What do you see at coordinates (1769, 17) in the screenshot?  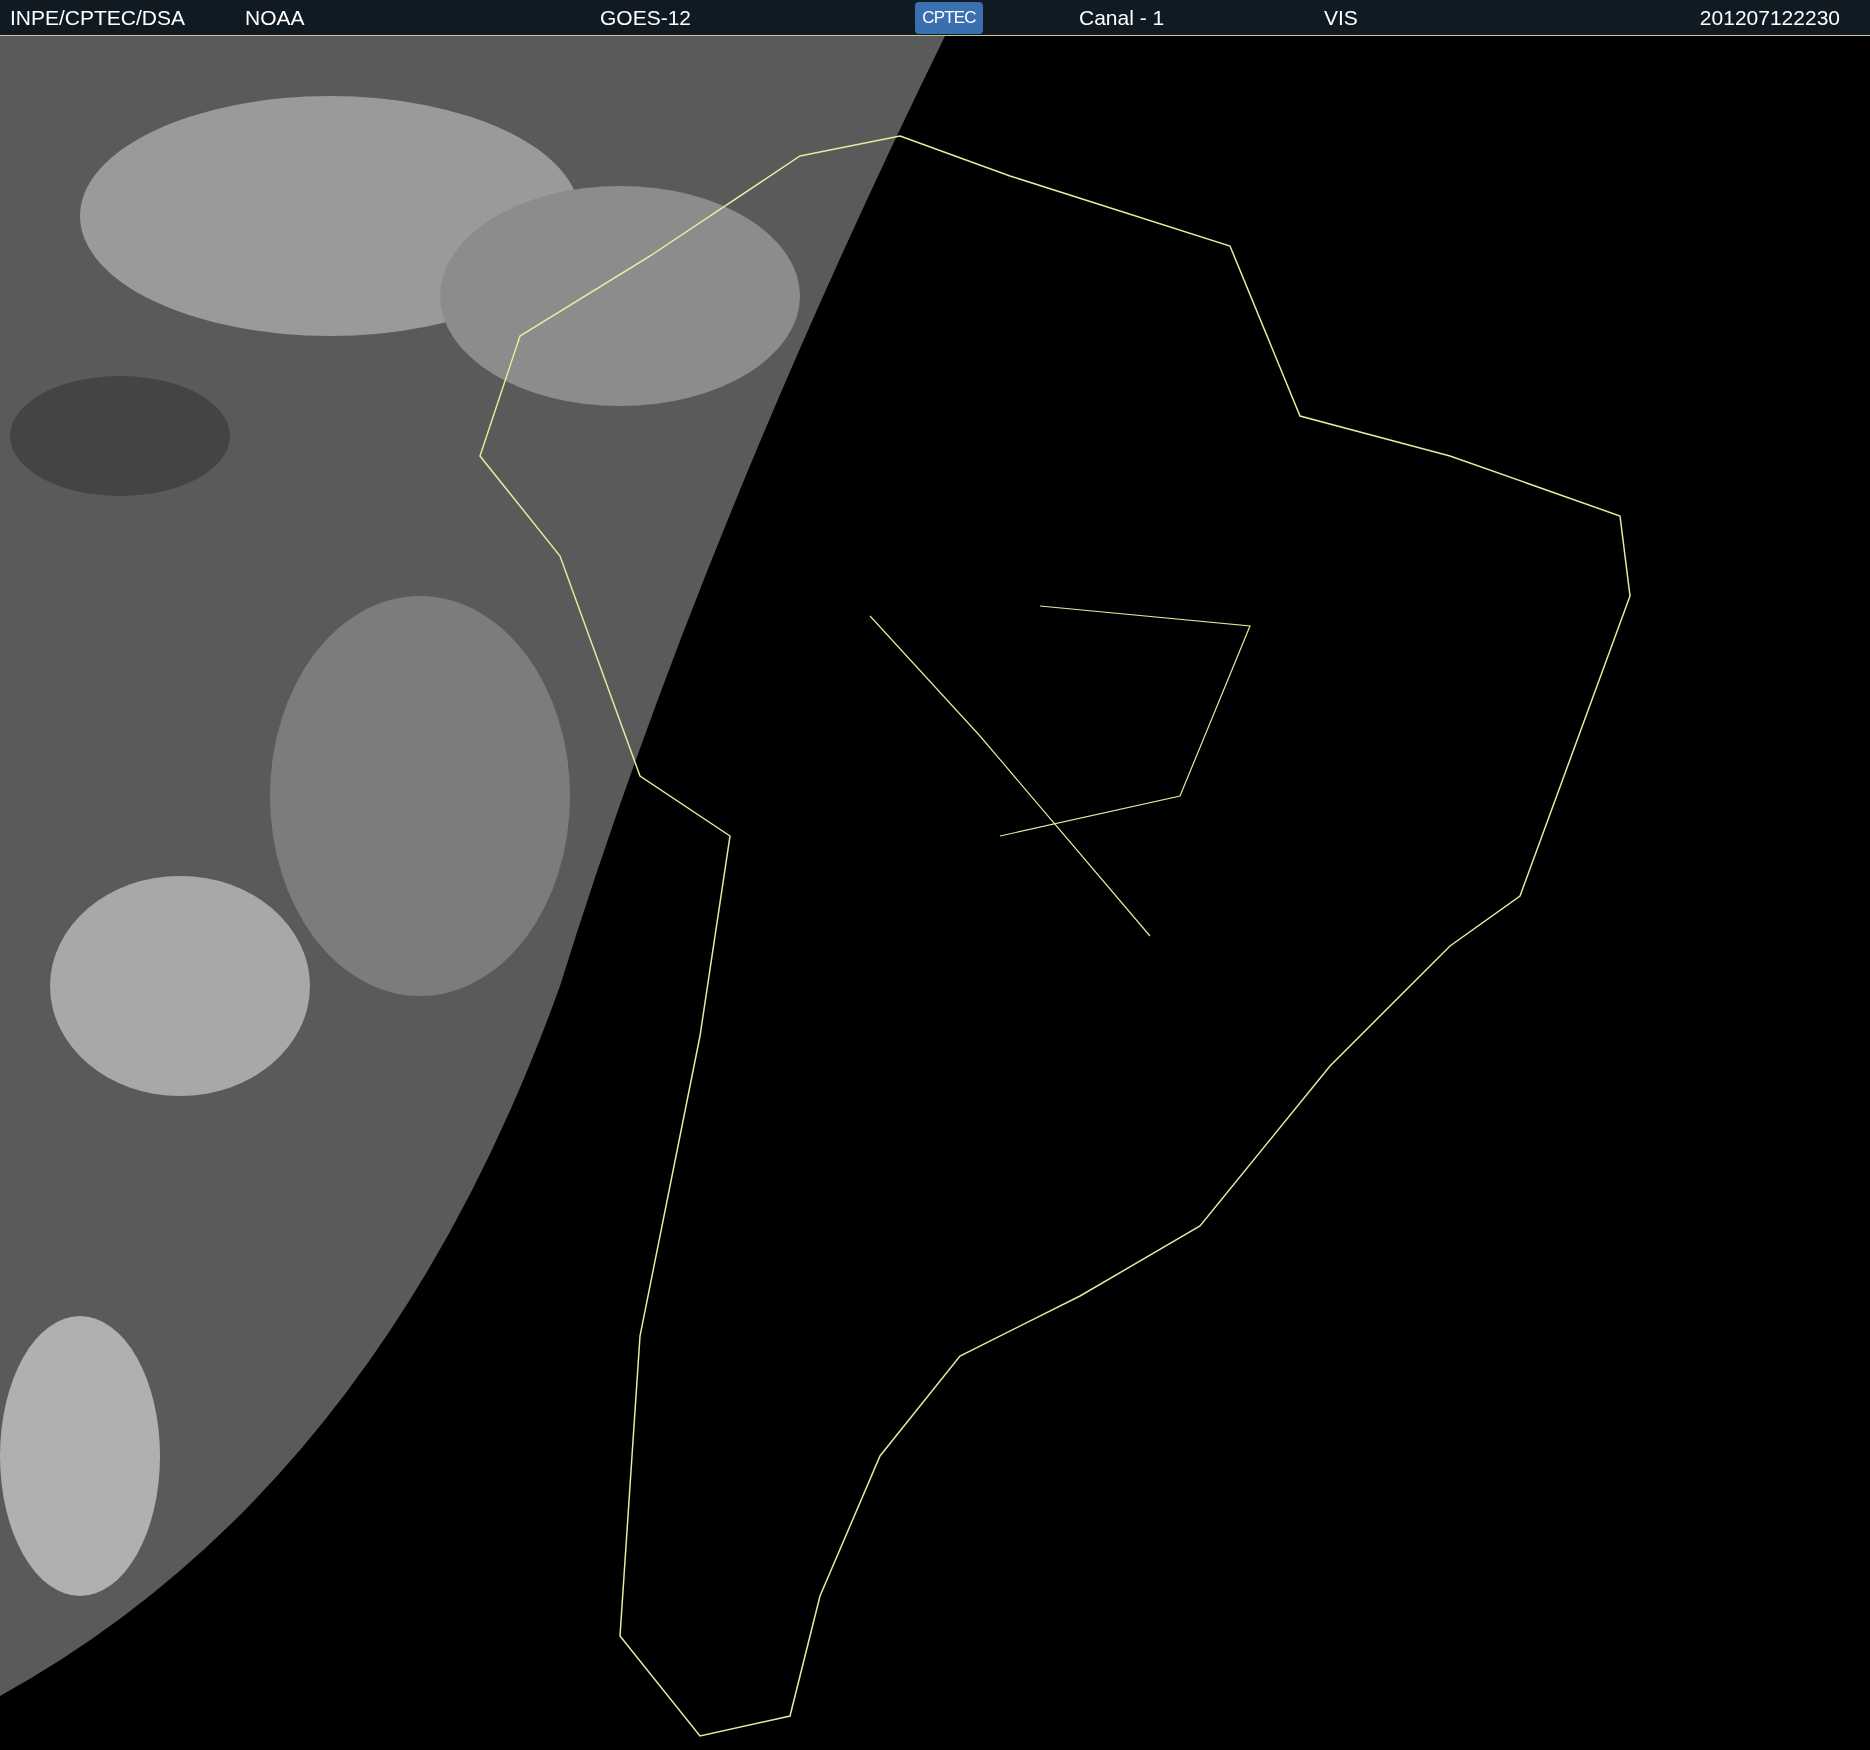 I see `timestamp-label: 201207122230` at bounding box center [1769, 17].